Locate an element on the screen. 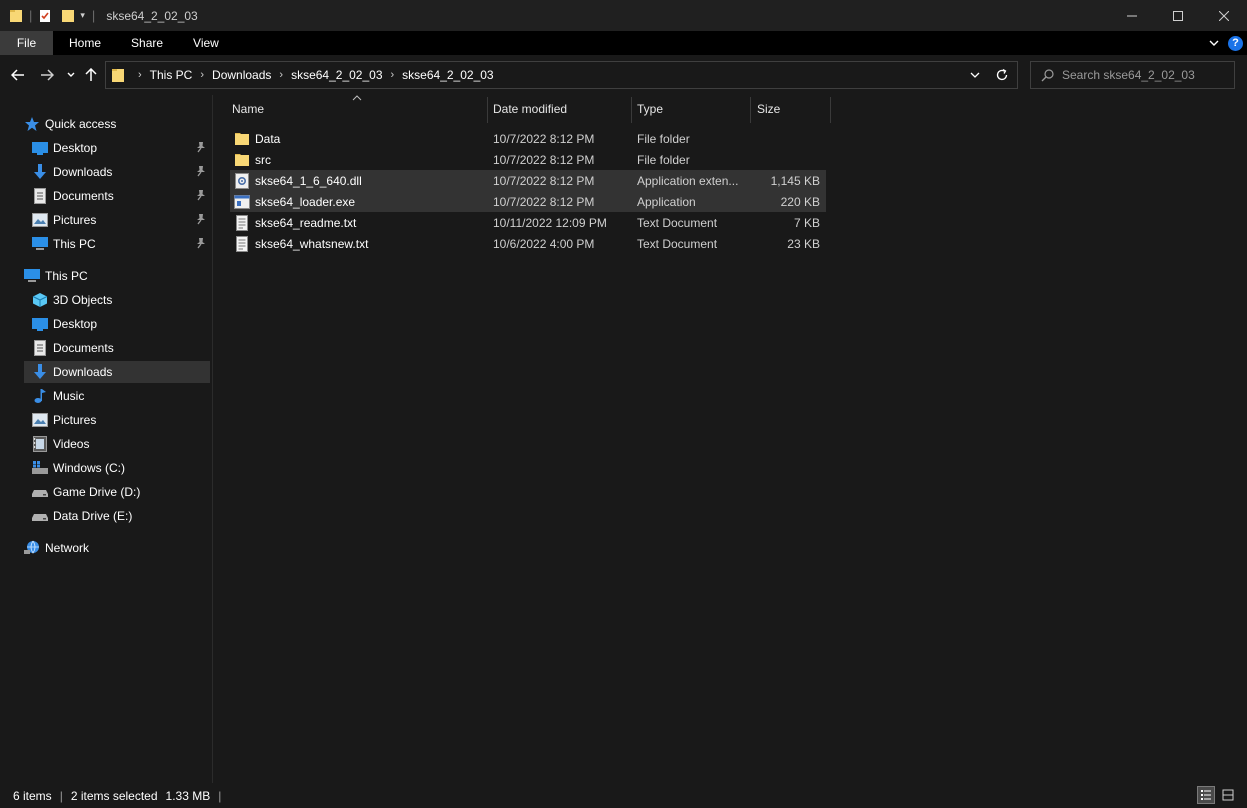 This screenshot has height=808, width=1247. breadcrumb-skse64-current: skse64_2_02_03 is located at coordinates (447, 75).